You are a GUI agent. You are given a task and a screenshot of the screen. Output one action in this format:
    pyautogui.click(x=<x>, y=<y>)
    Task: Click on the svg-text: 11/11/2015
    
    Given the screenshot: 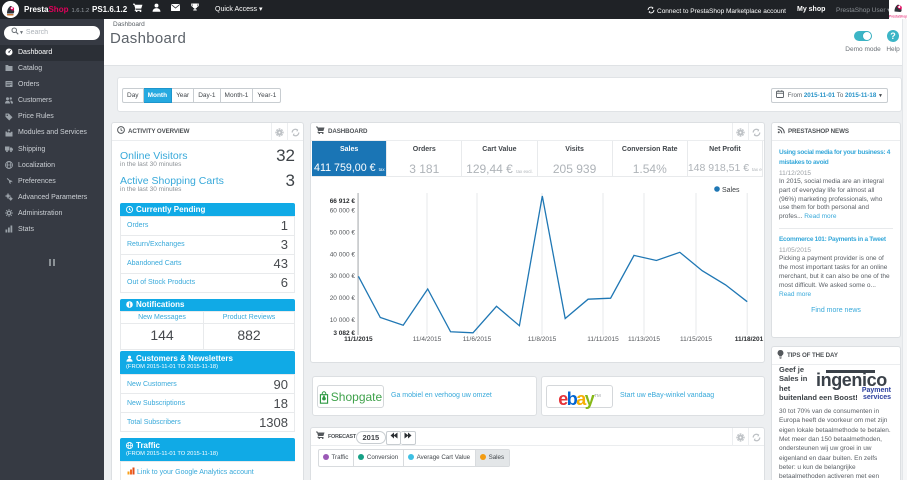 What is the action you would take?
    pyautogui.click(x=603, y=339)
    